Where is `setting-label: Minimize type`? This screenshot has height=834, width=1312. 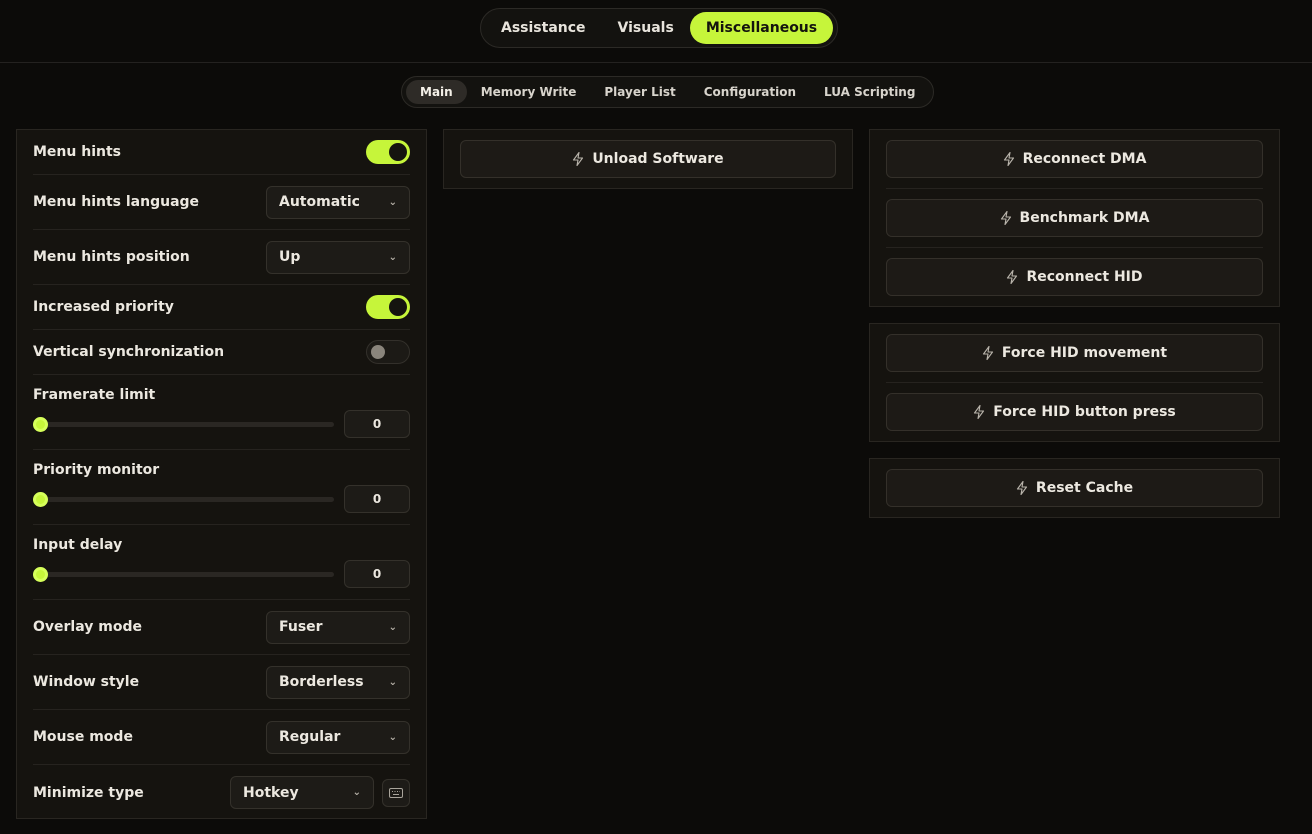 setting-label: Minimize type is located at coordinates (88, 792).